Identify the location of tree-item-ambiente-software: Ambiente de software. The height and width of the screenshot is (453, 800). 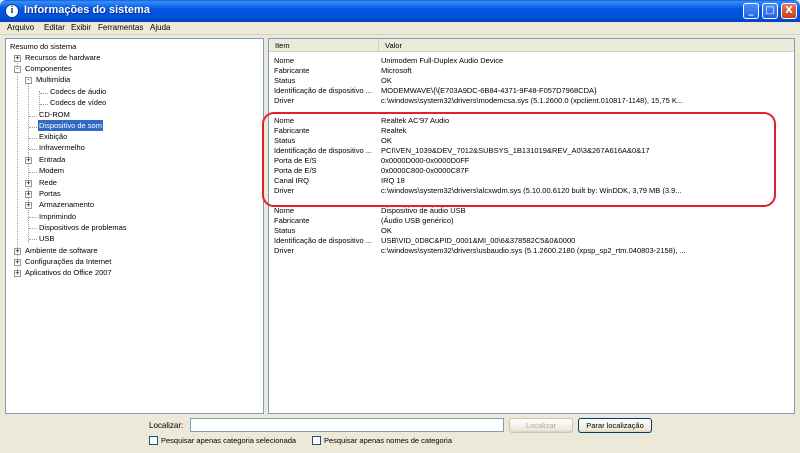
(61, 250).